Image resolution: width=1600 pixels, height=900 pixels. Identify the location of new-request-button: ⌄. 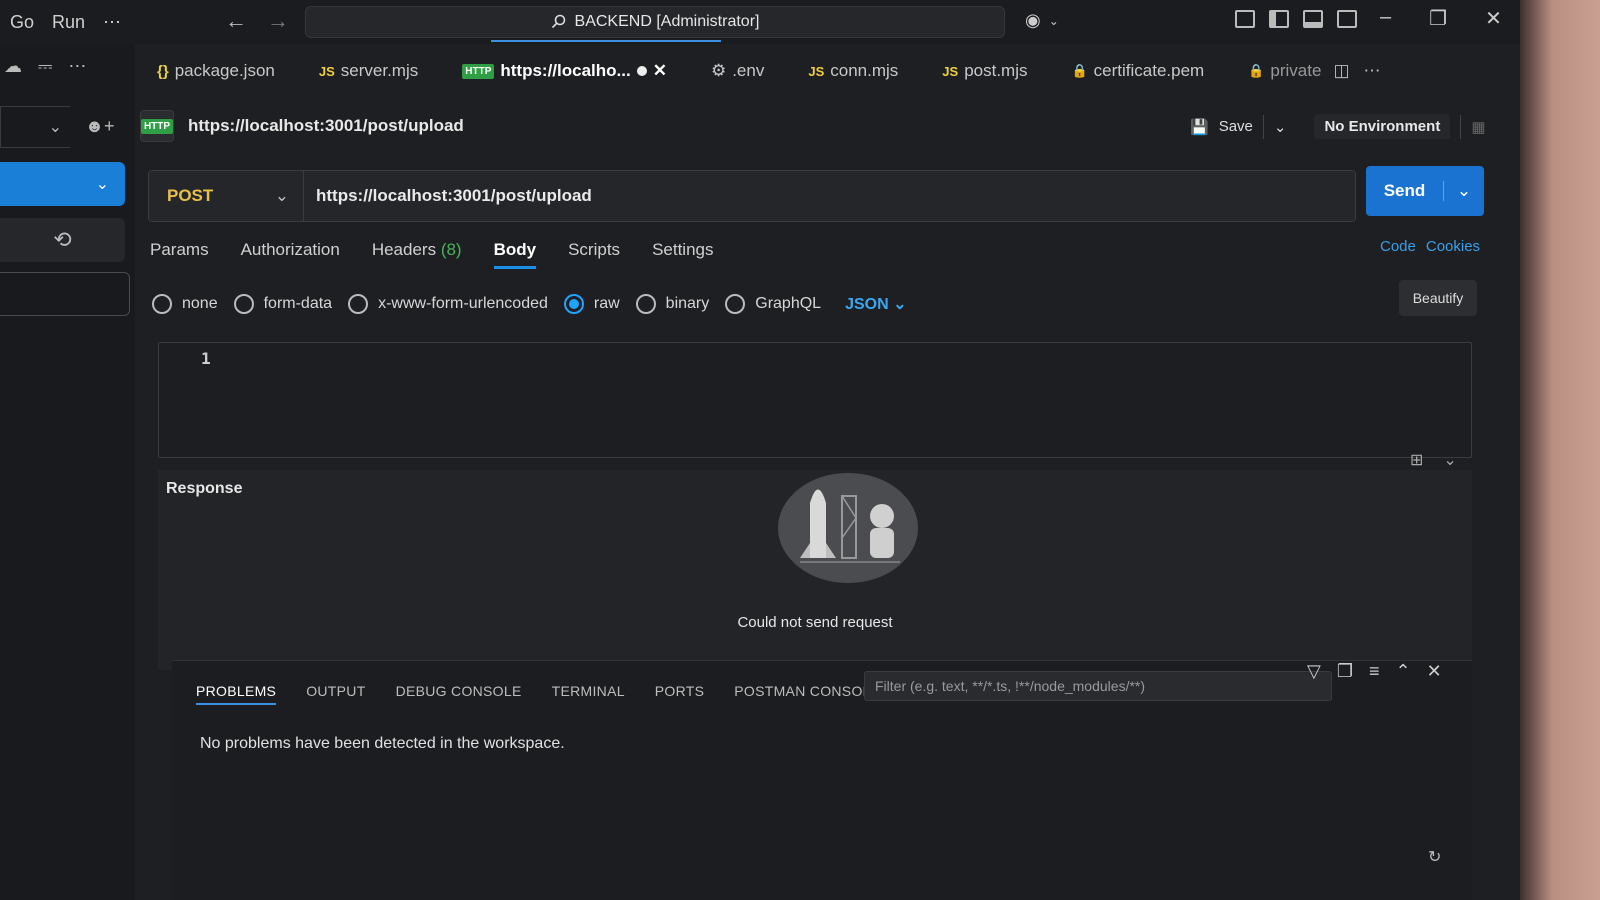
(62, 184).